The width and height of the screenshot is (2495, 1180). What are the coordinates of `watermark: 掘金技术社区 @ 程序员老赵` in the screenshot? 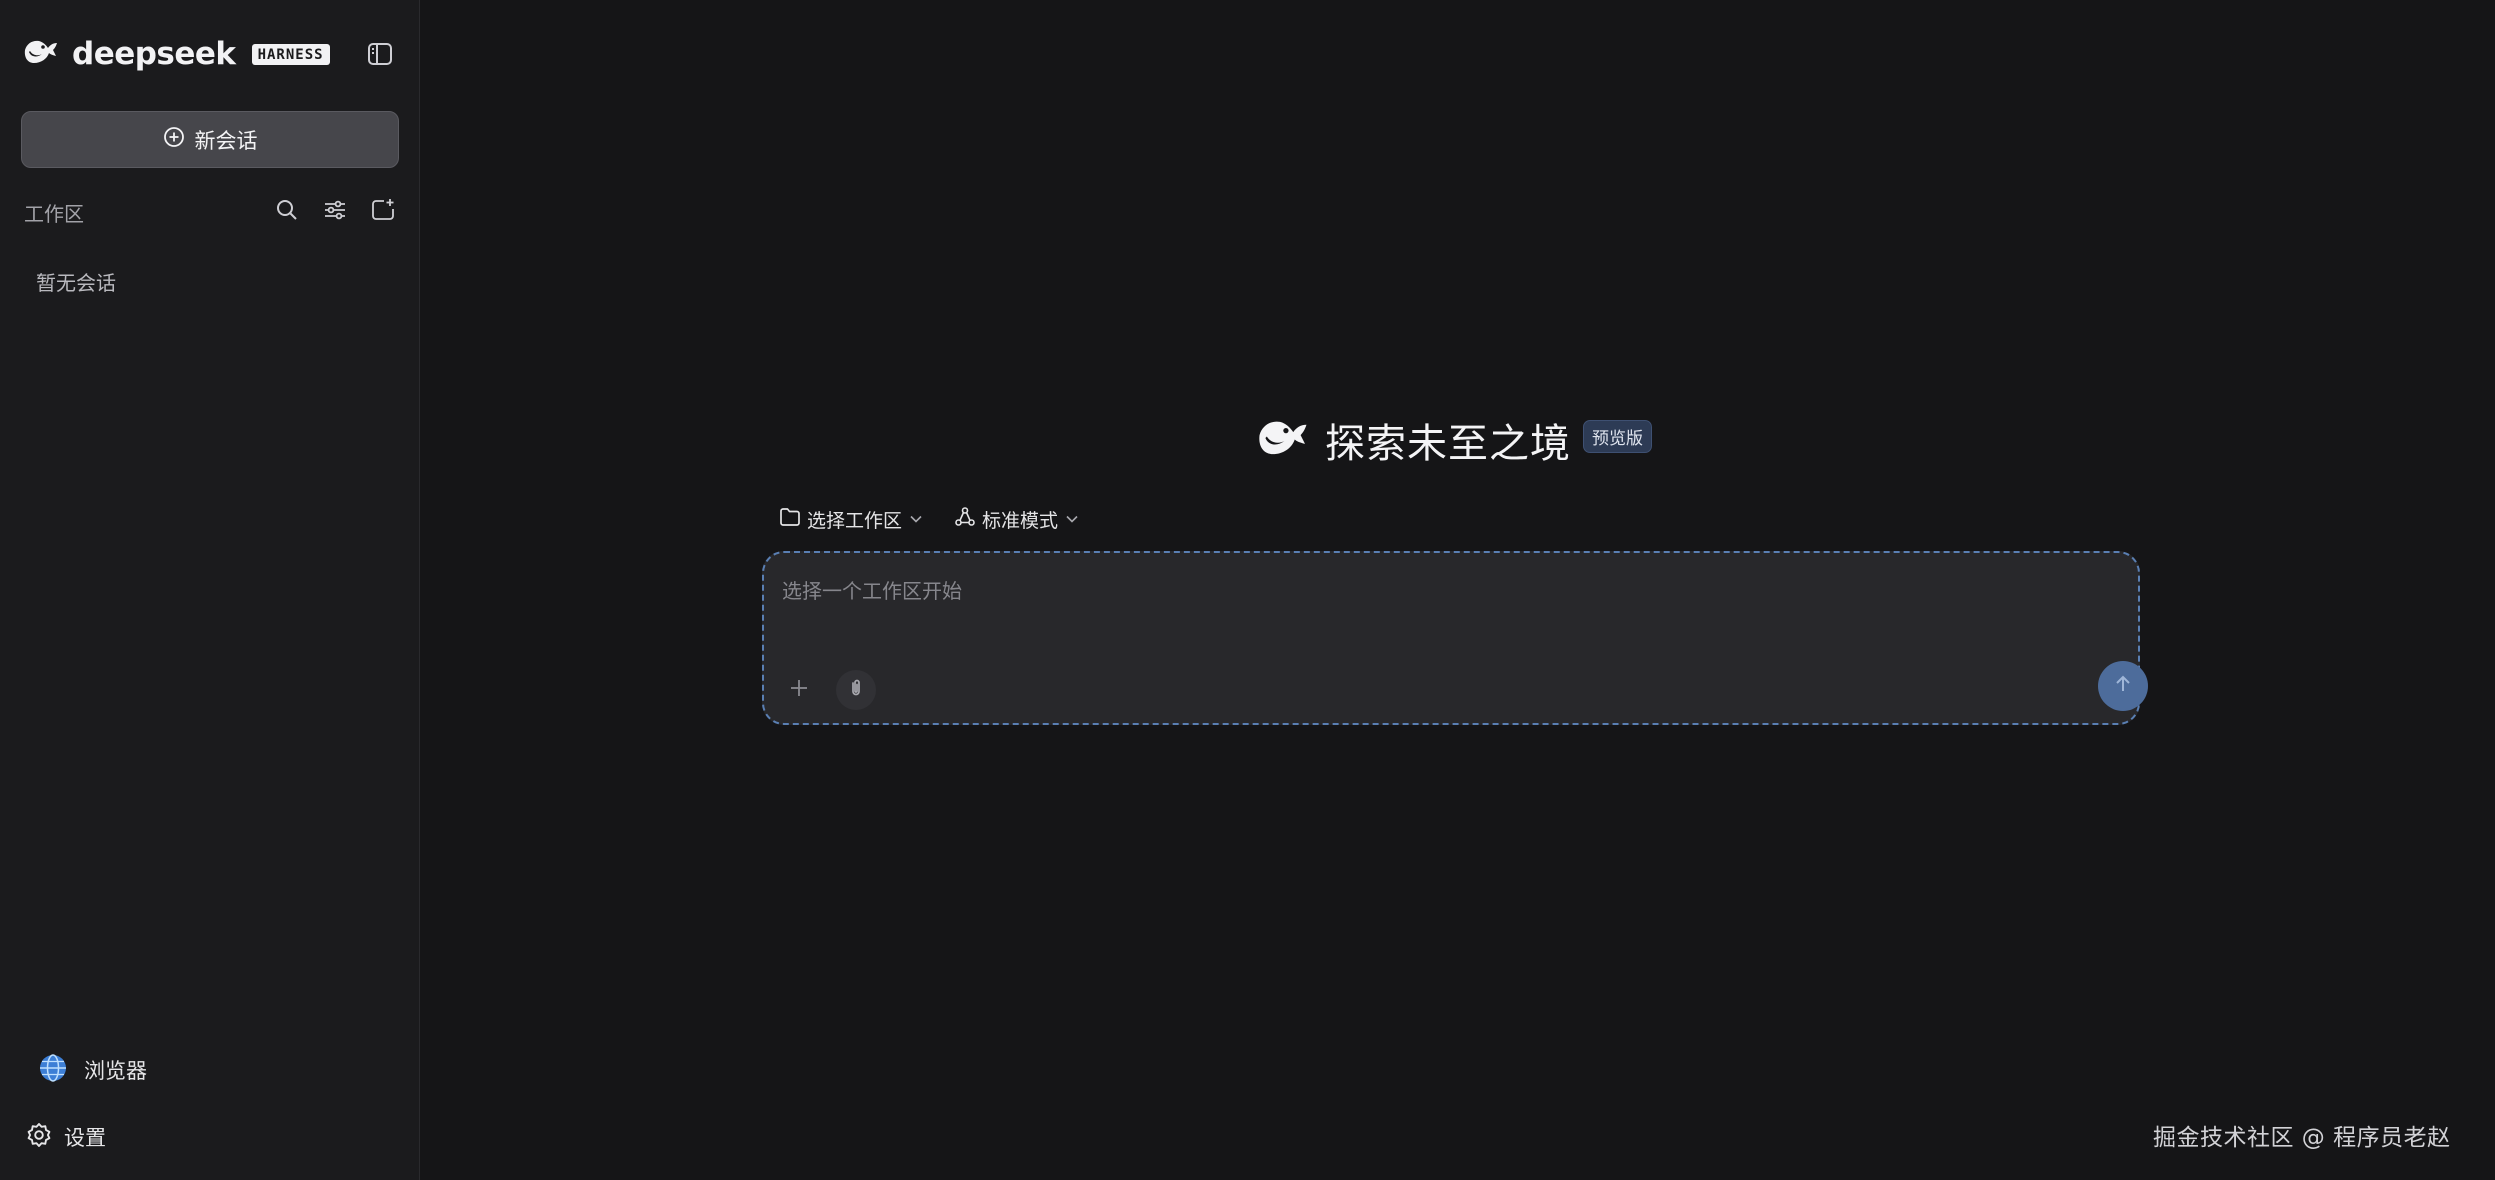 It's located at (2302, 1138).